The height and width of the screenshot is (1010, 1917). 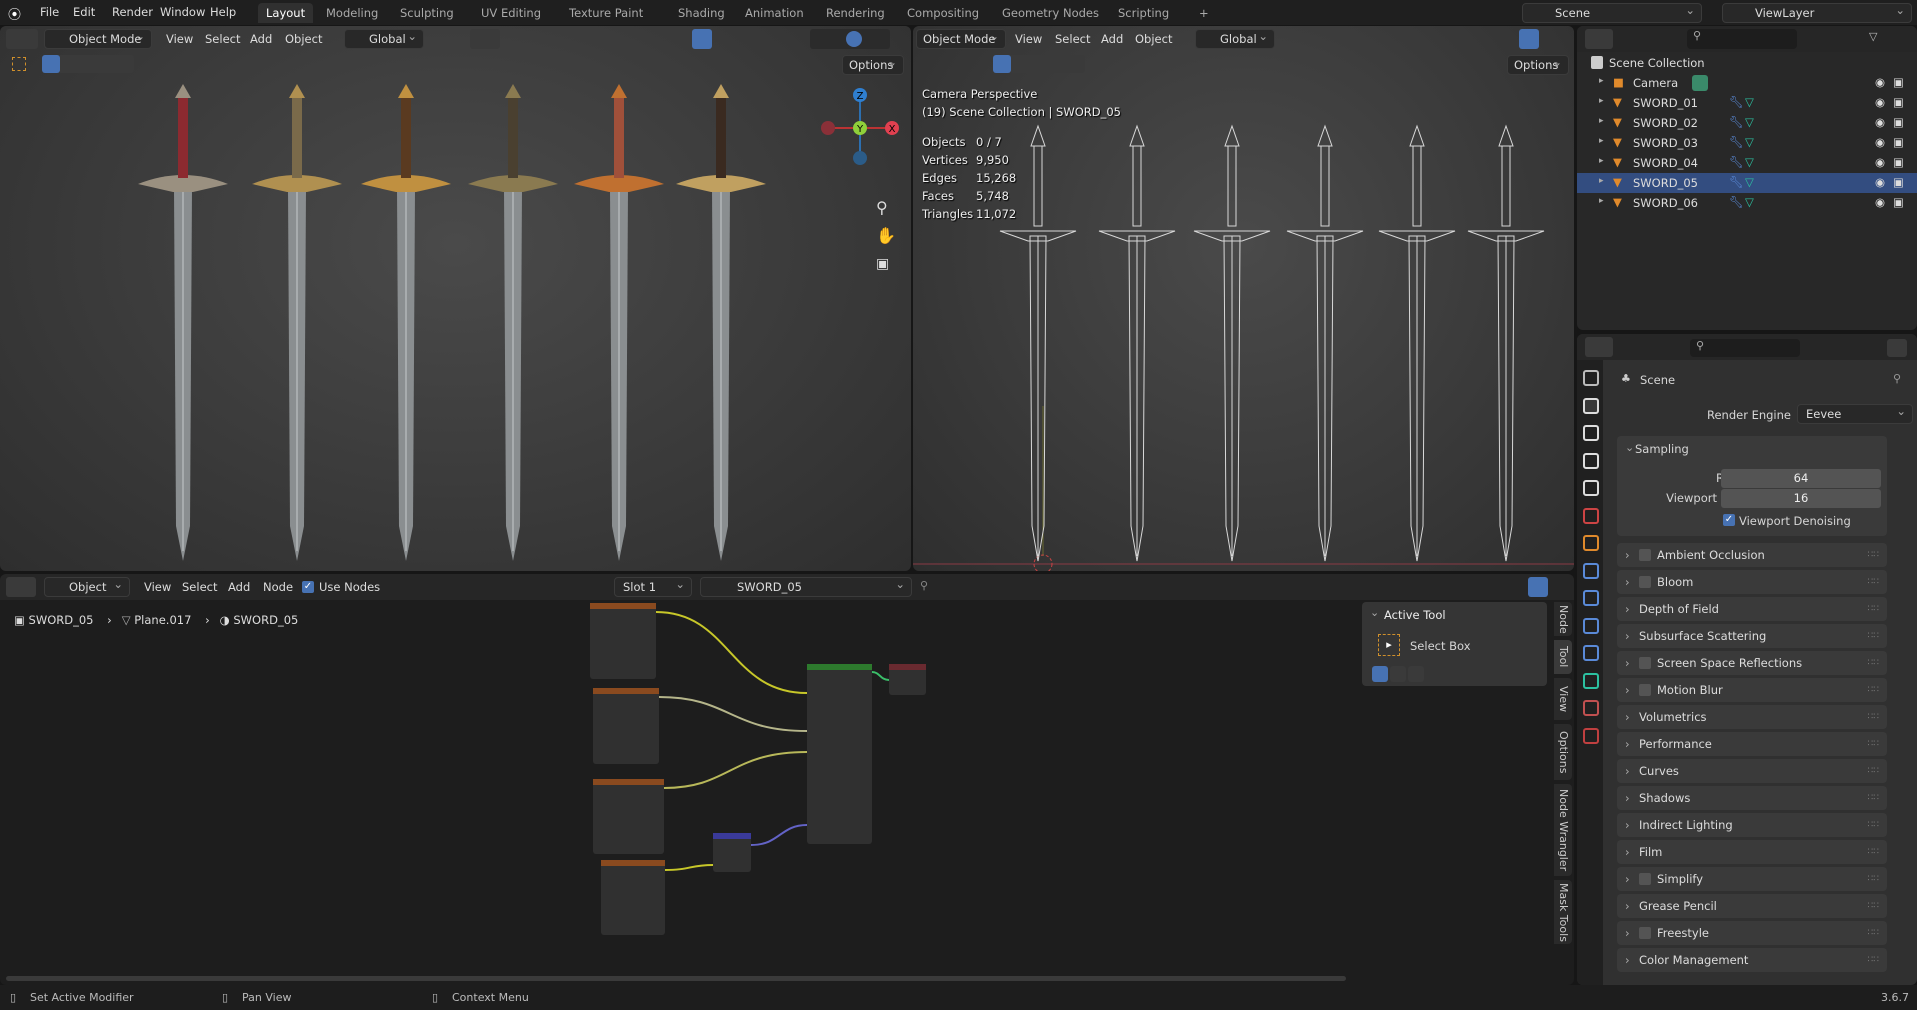 What do you see at coordinates (1897, 378) in the screenshot?
I see `pin-icon: ⚲` at bounding box center [1897, 378].